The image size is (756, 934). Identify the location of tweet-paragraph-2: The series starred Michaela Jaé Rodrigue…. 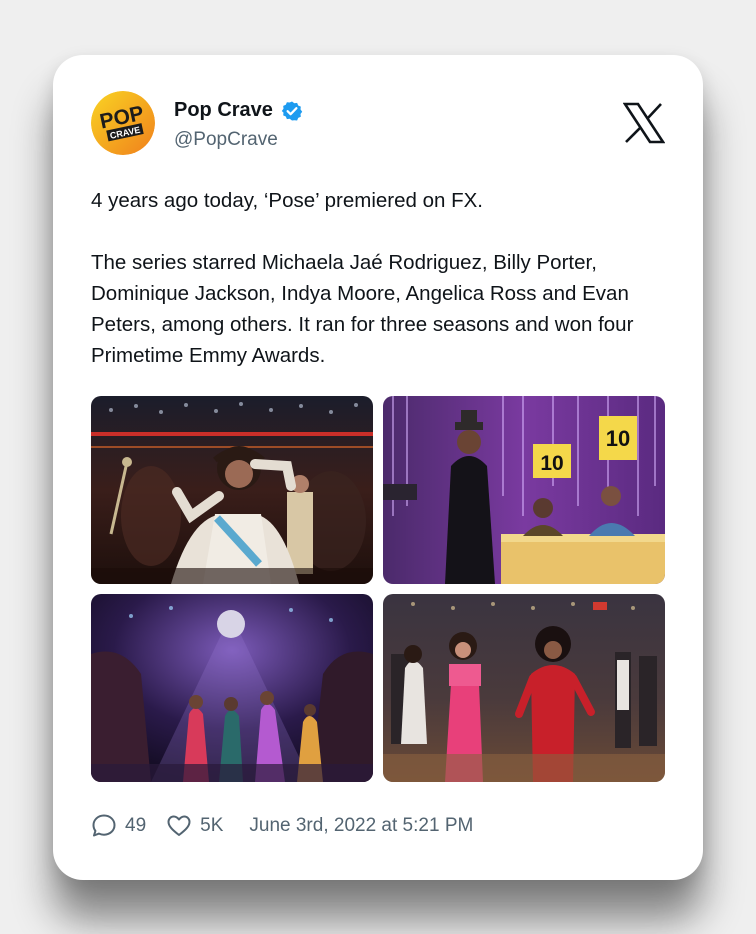
(362, 309).